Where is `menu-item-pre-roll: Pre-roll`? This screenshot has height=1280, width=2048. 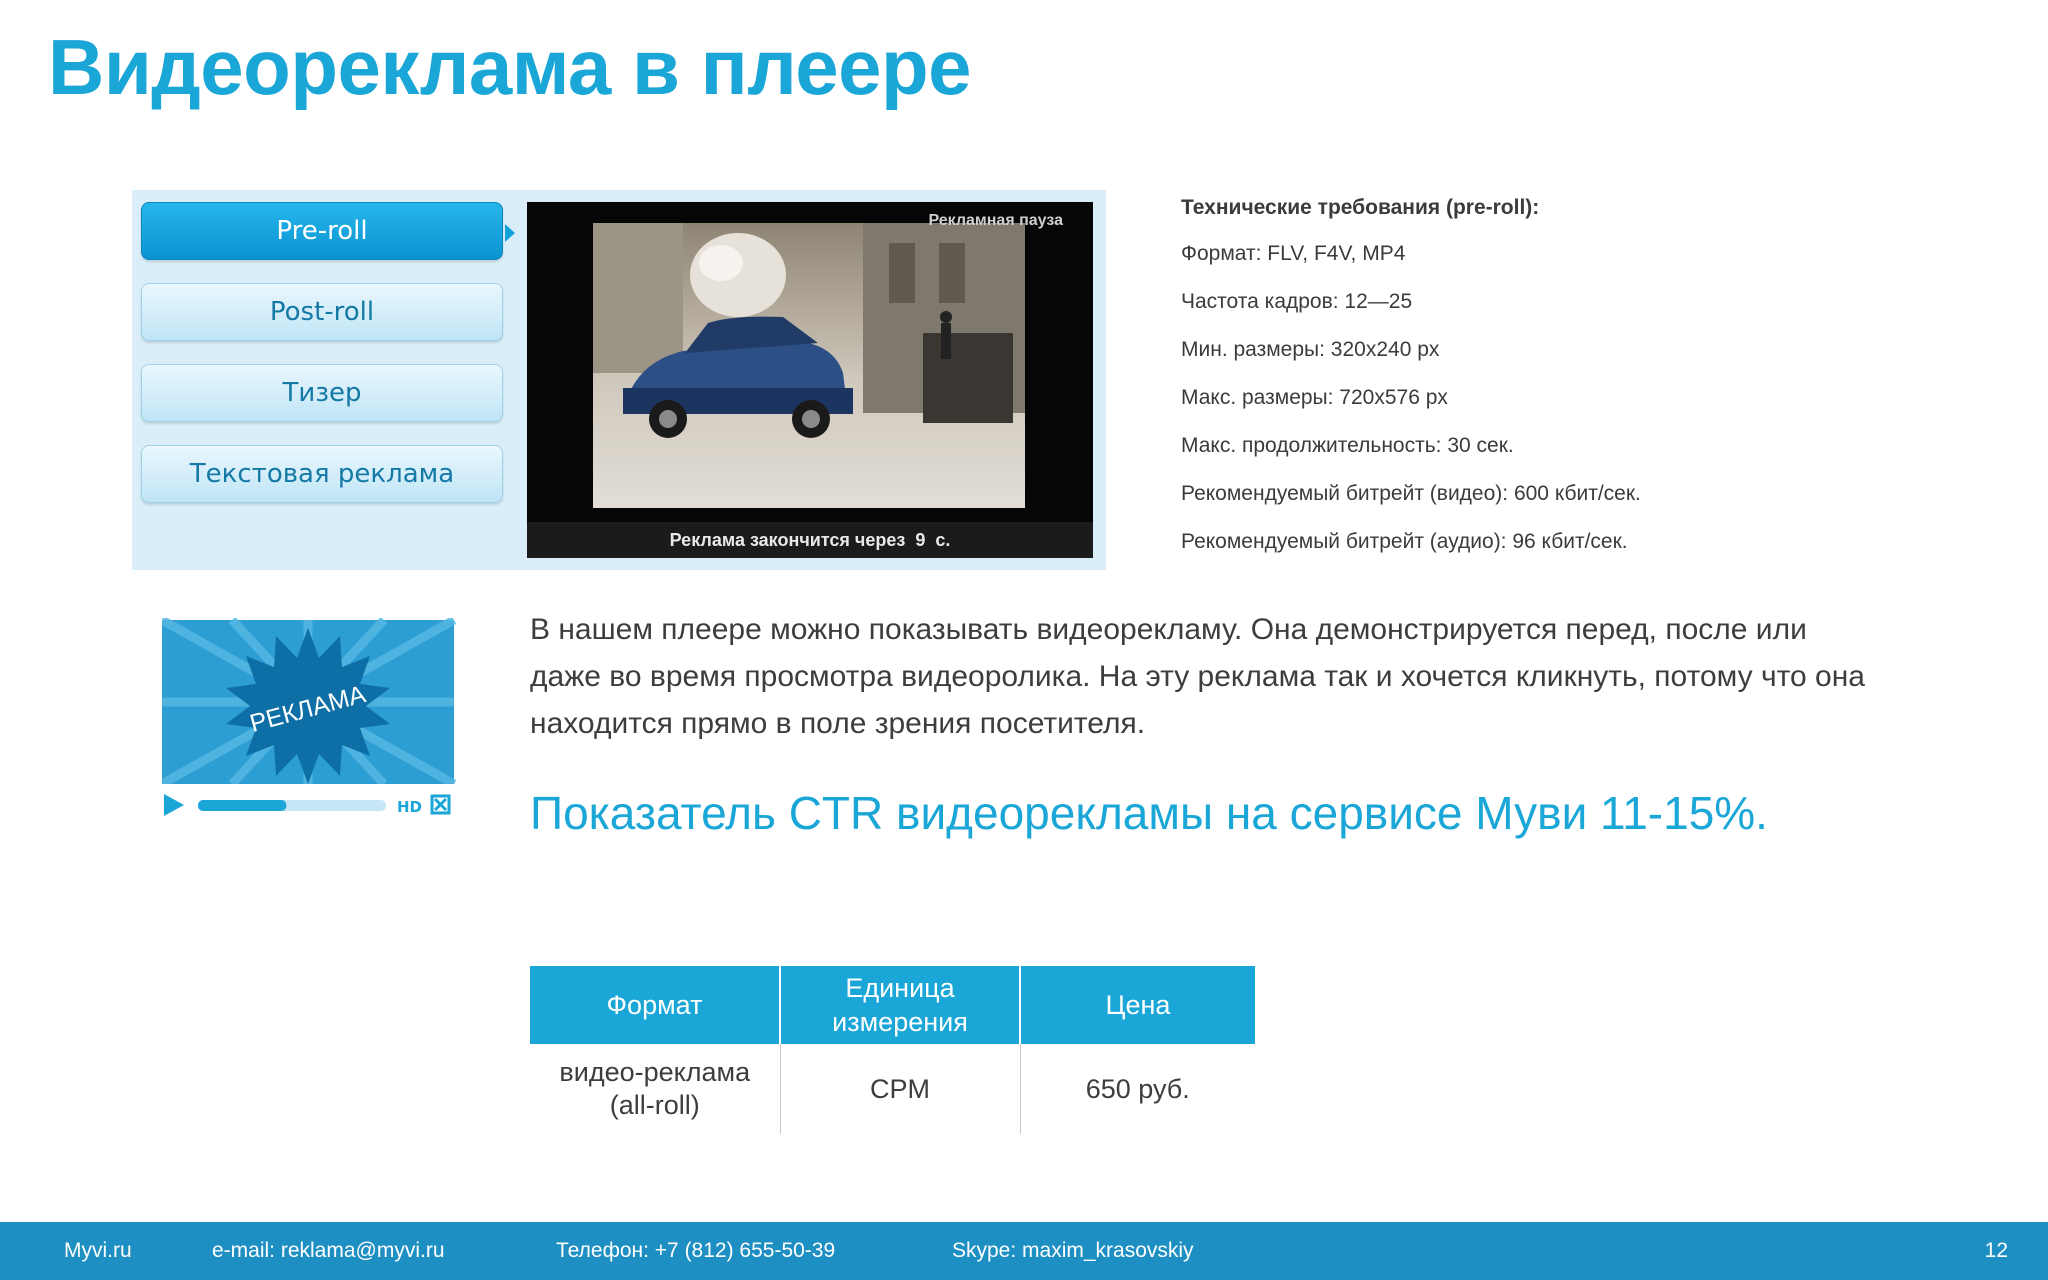 menu-item-pre-roll: Pre-roll is located at coordinates (322, 231).